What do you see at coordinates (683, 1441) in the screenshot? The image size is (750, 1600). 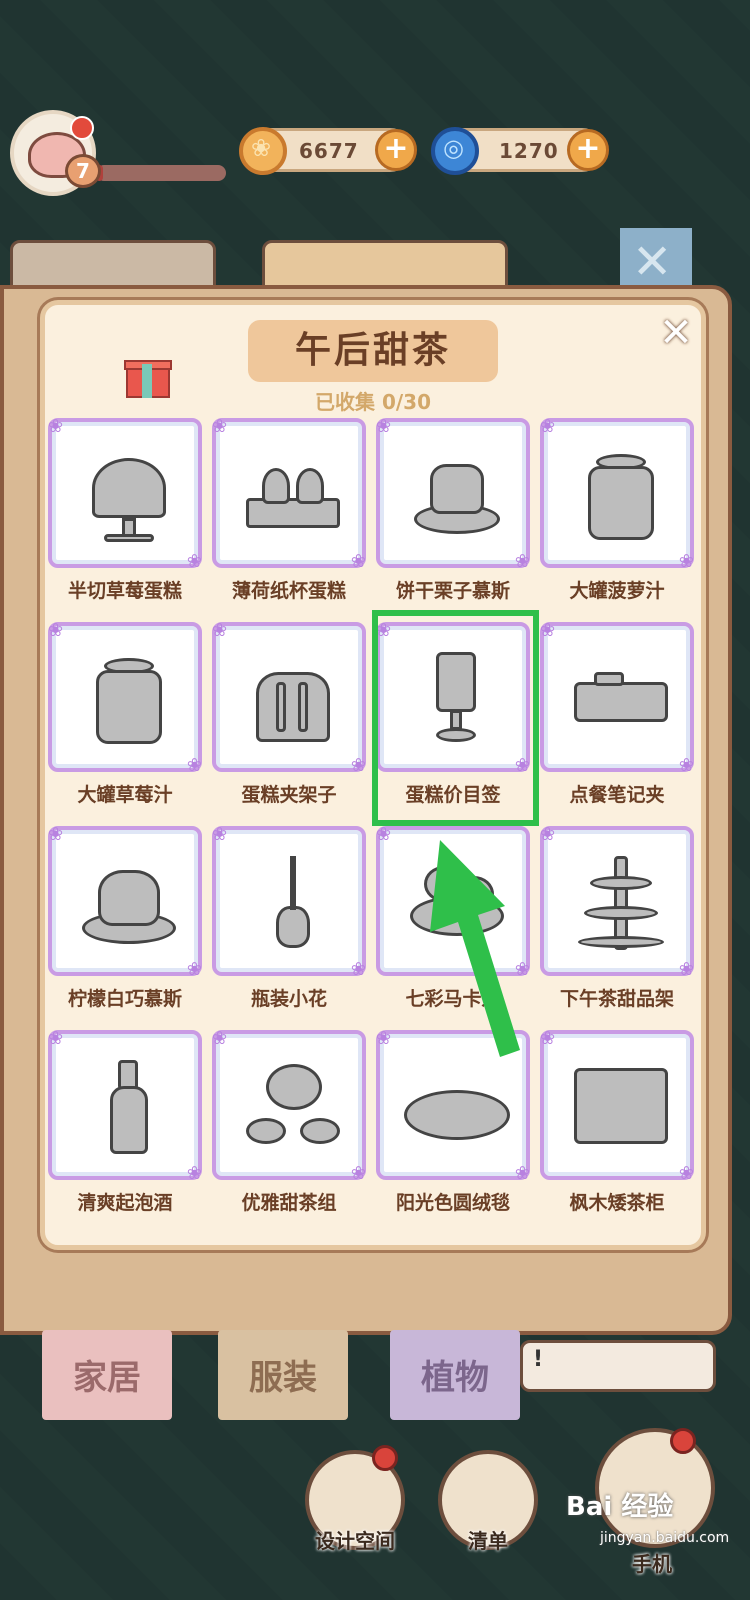 I see `phone-notification-dot` at bounding box center [683, 1441].